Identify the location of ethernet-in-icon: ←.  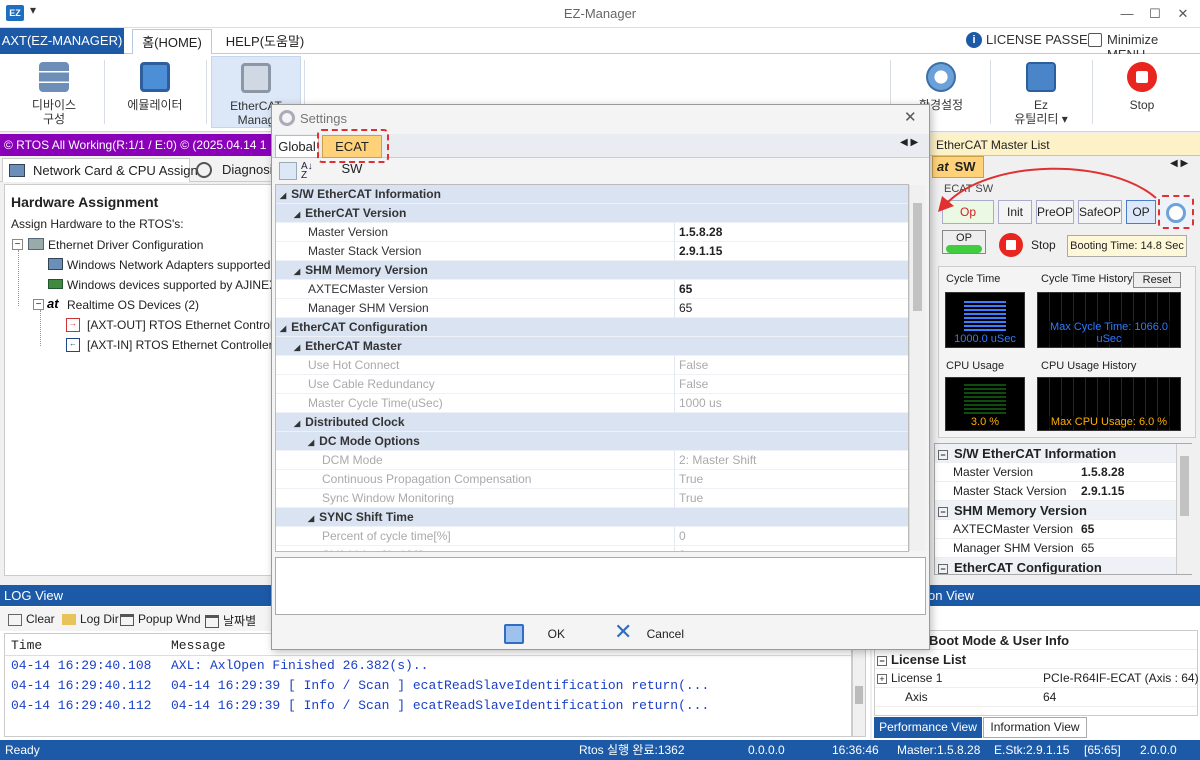
(73, 345).